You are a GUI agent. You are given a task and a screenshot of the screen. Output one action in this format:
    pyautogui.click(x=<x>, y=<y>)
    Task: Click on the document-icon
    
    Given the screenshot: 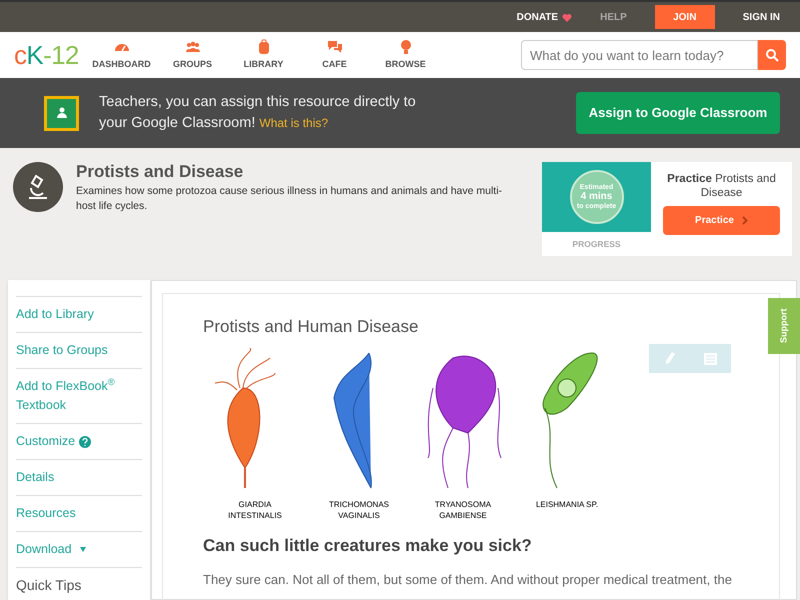 What is the action you would take?
    pyautogui.click(x=710, y=358)
    